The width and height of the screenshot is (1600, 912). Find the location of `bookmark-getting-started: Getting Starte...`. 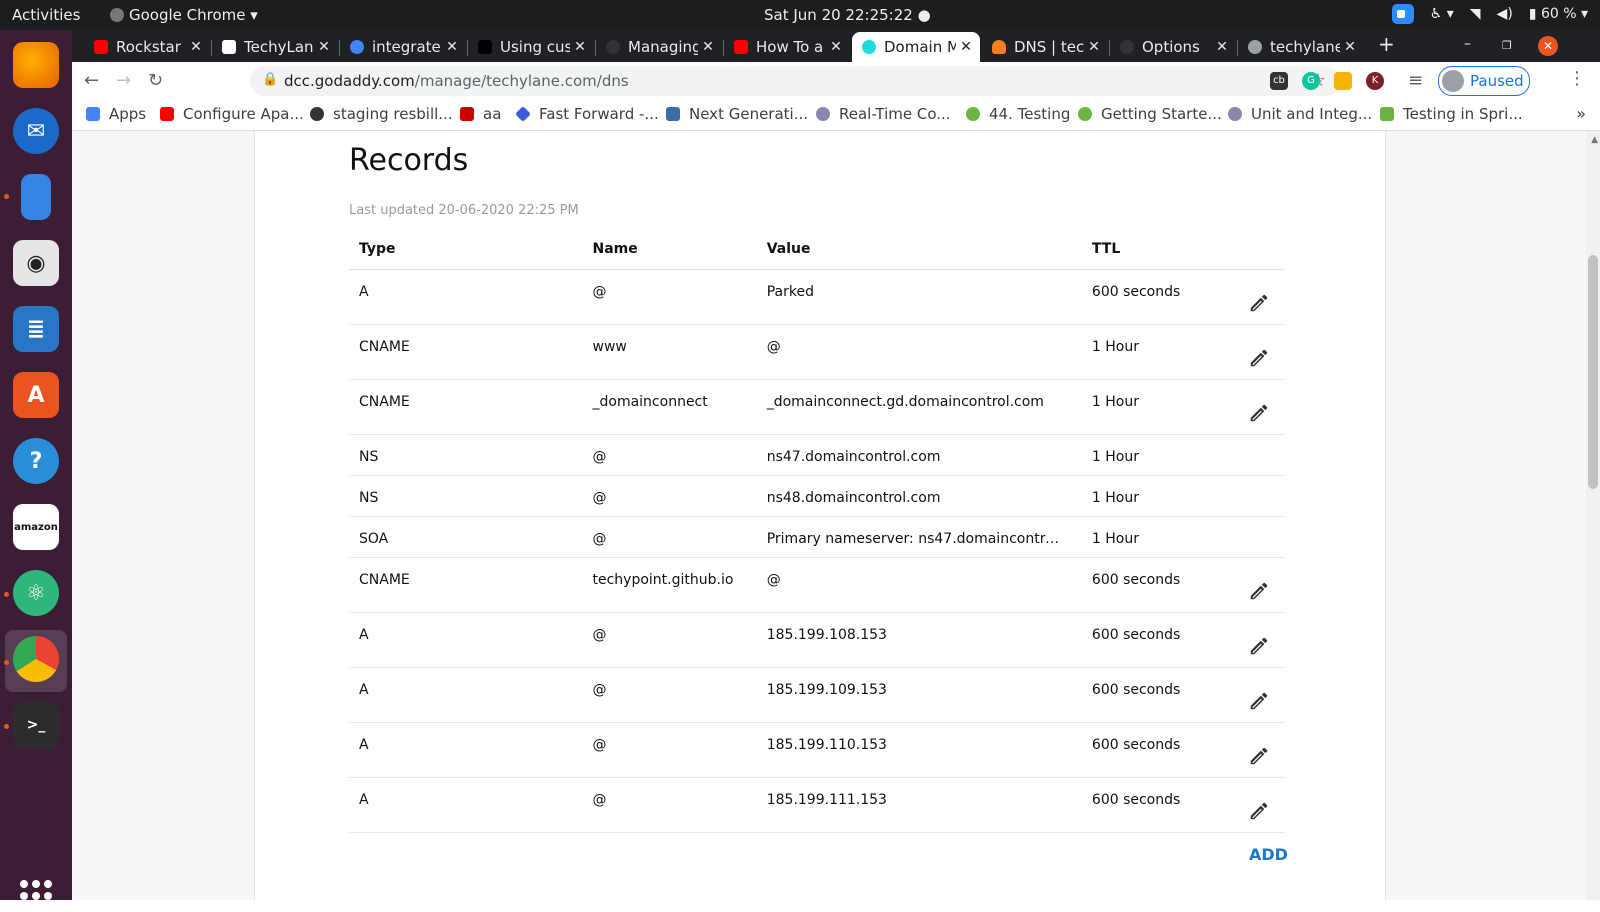

bookmark-getting-started: Getting Starte... is located at coordinates (1150, 114).